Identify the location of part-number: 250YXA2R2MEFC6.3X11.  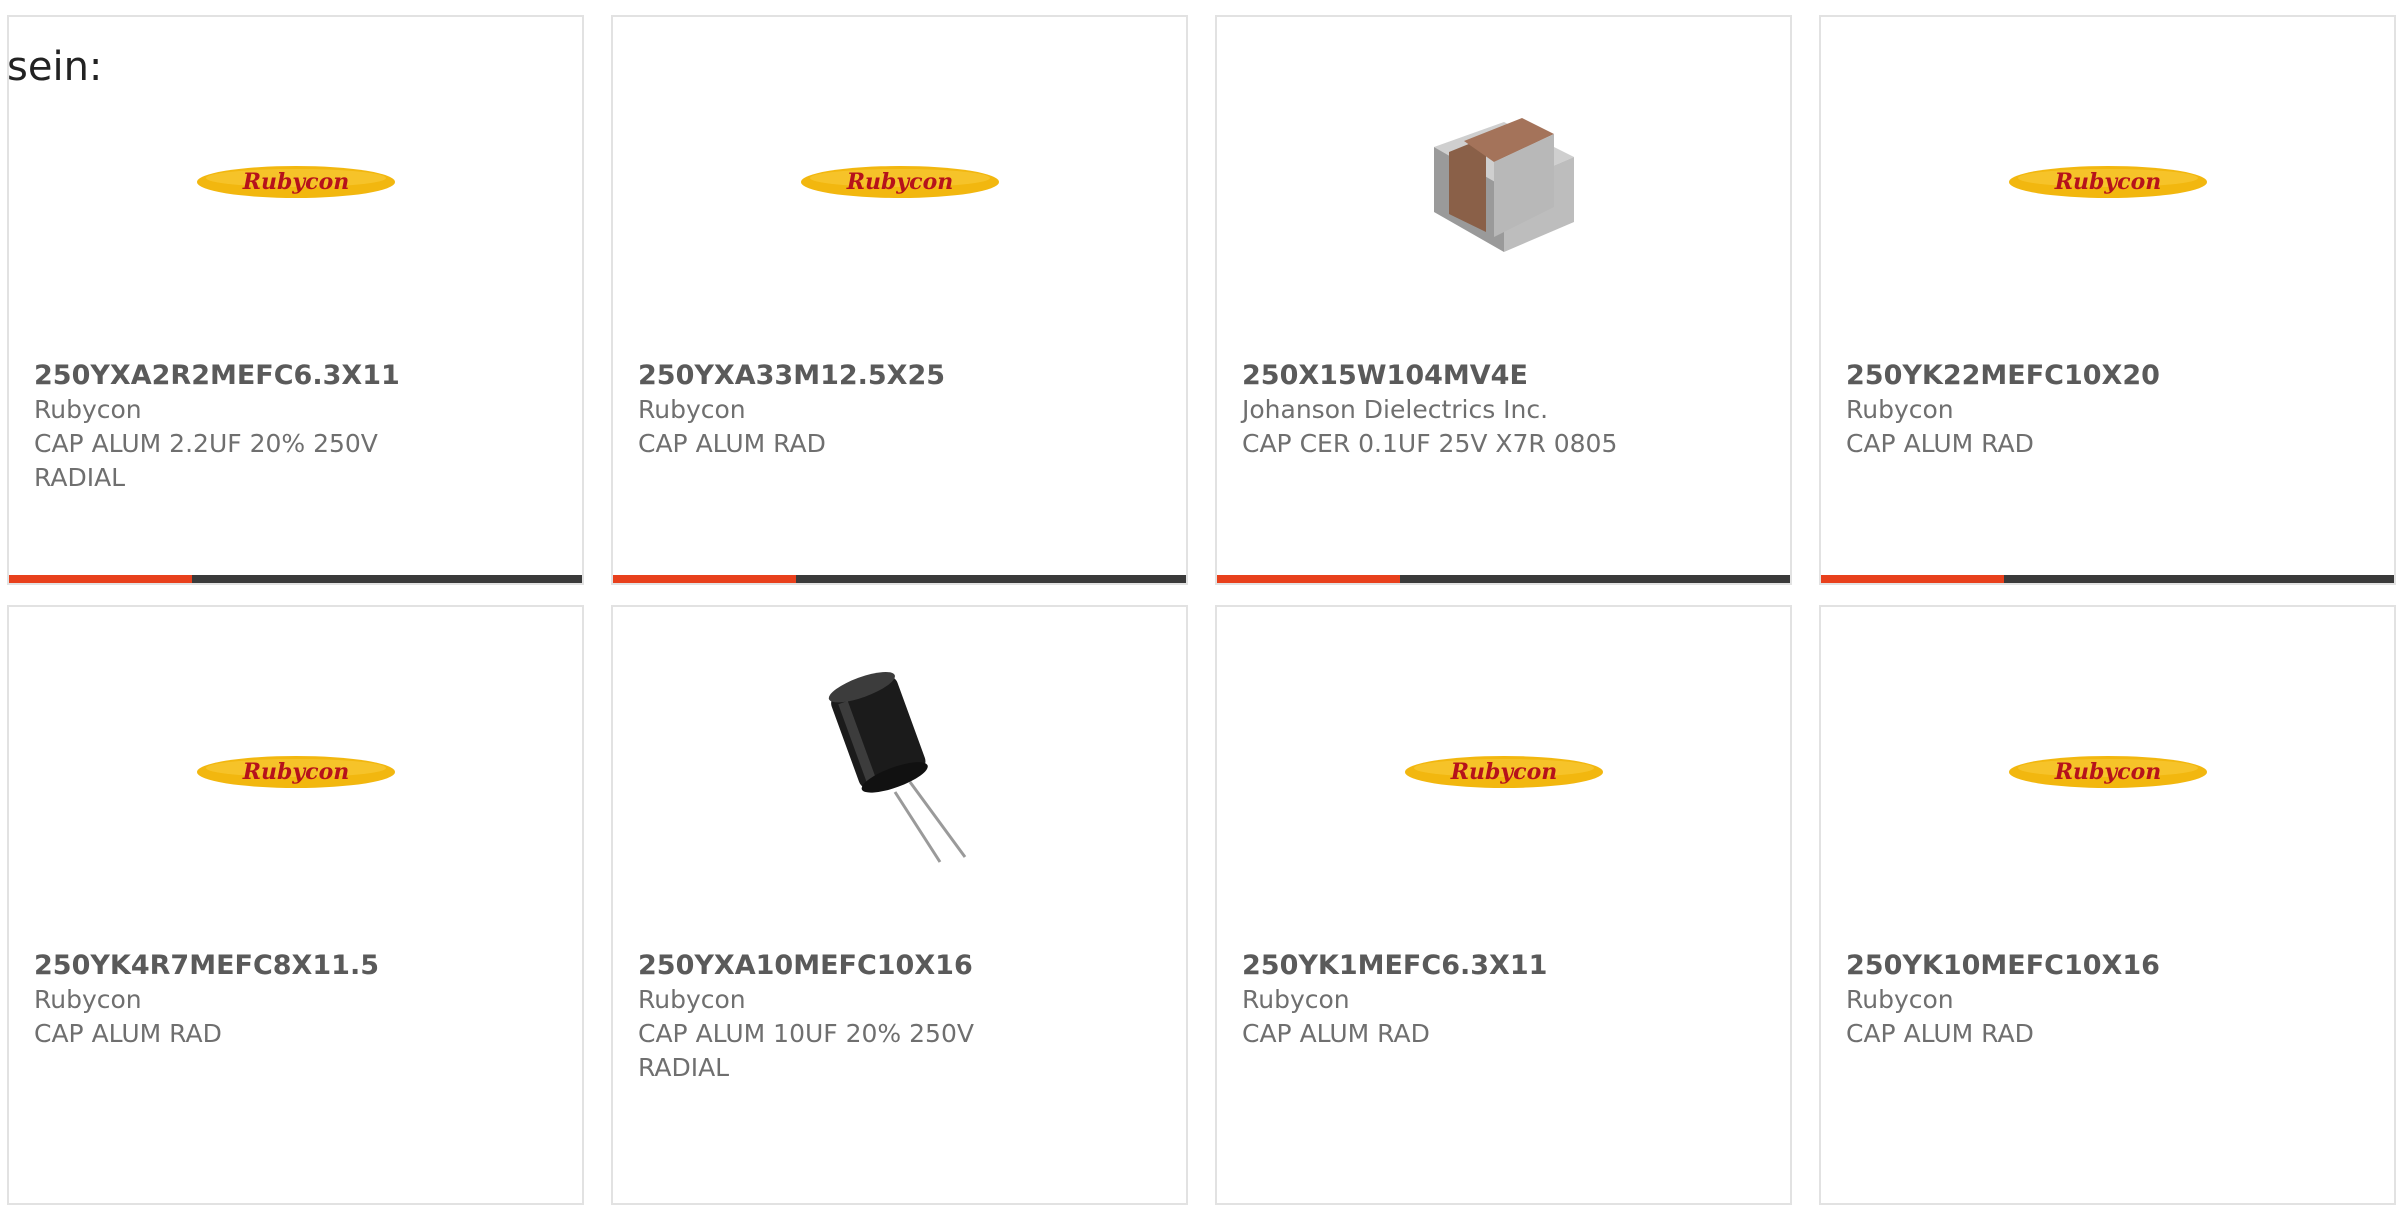
(298, 376).